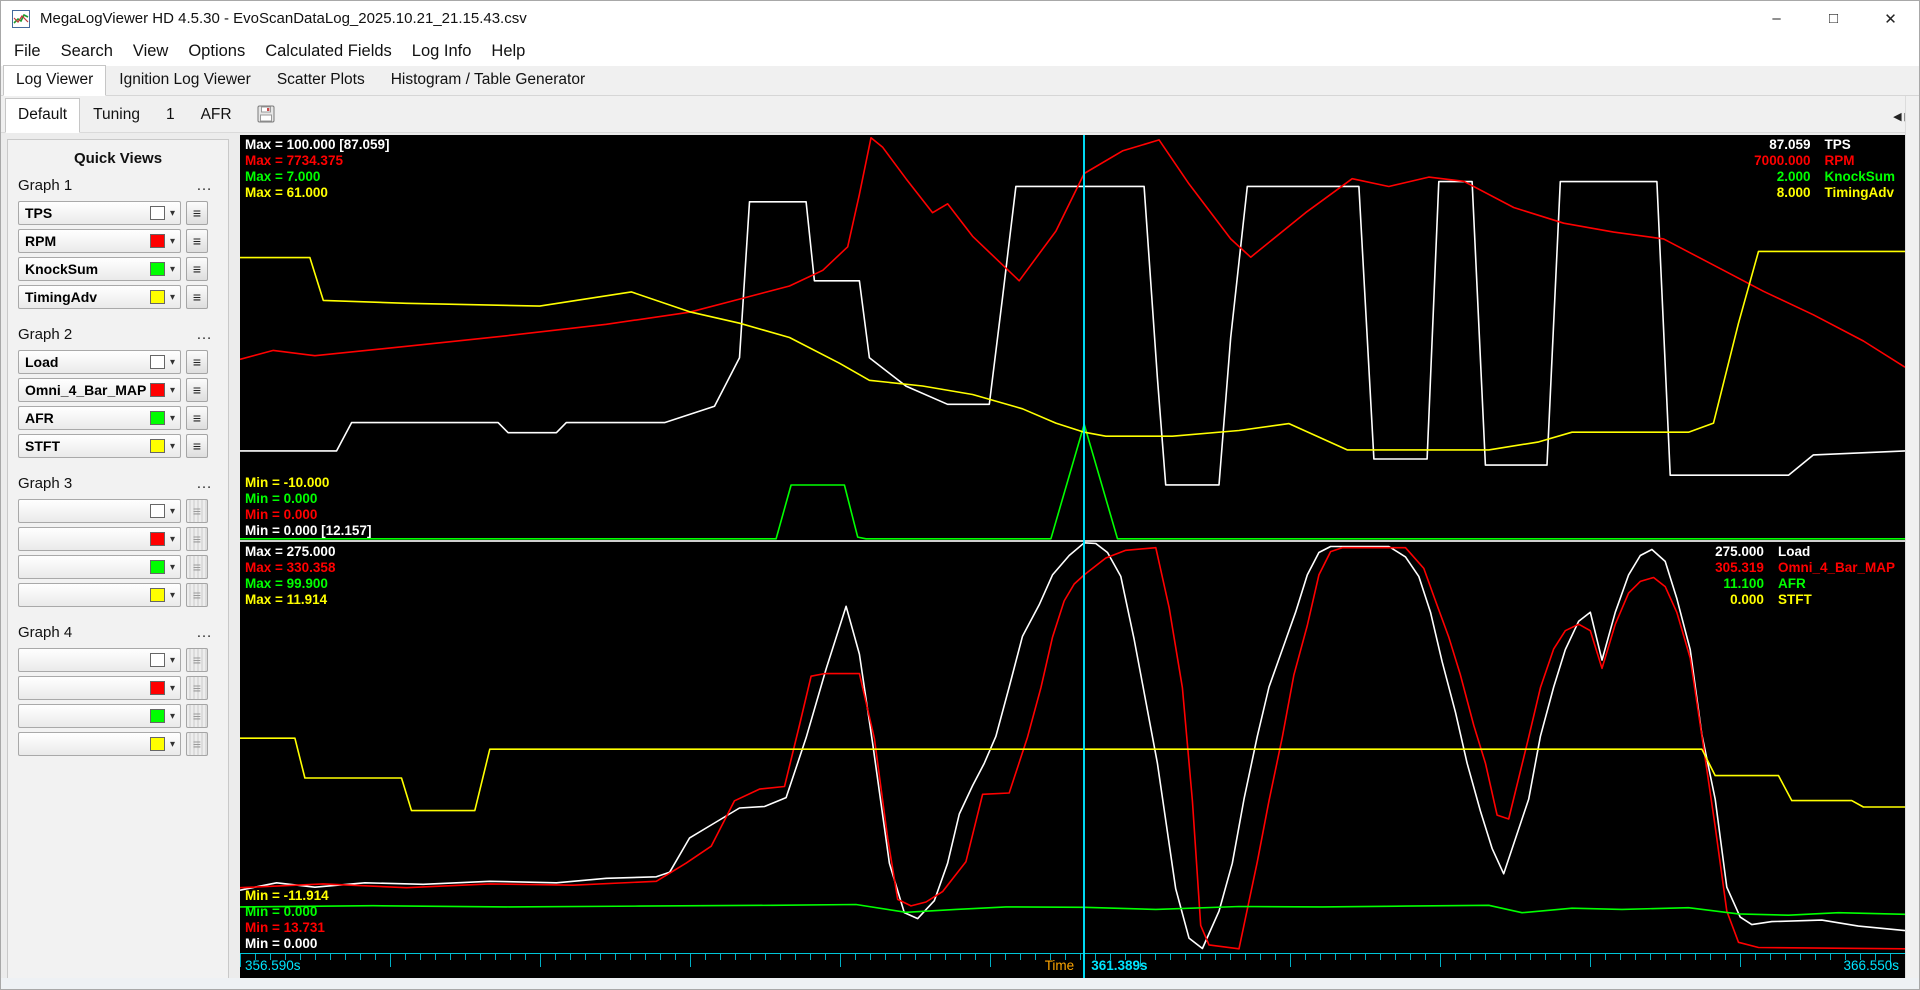  Describe the element at coordinates (21, 18) in the screenshot. I see `app-icon` at that location.